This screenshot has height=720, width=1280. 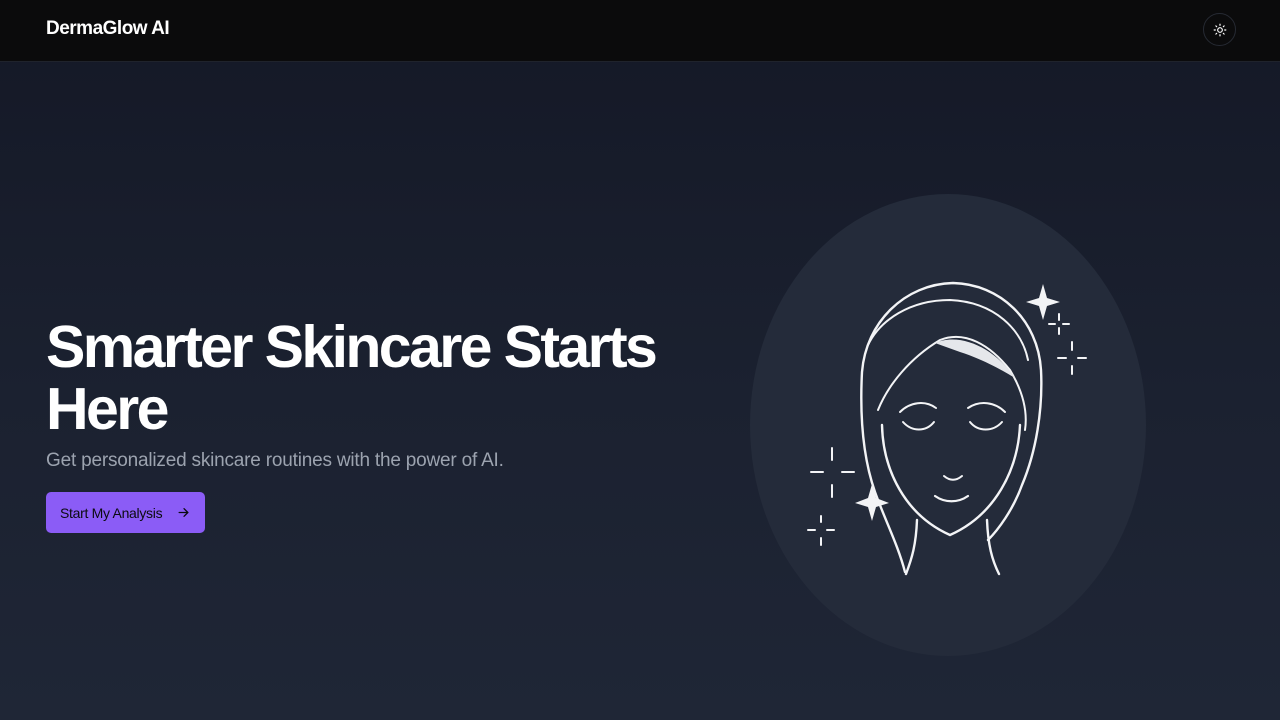 I want to click on arrow-right-icon, so click(x=183, y=512).